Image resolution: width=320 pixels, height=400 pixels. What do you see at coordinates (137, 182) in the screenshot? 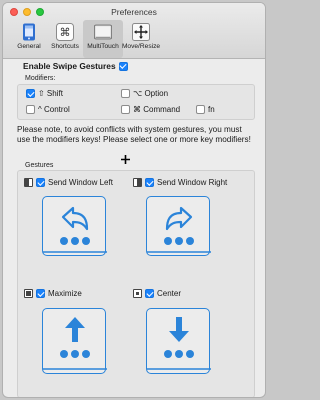
I see `window-right-icon` at bounding box center [137, 182].